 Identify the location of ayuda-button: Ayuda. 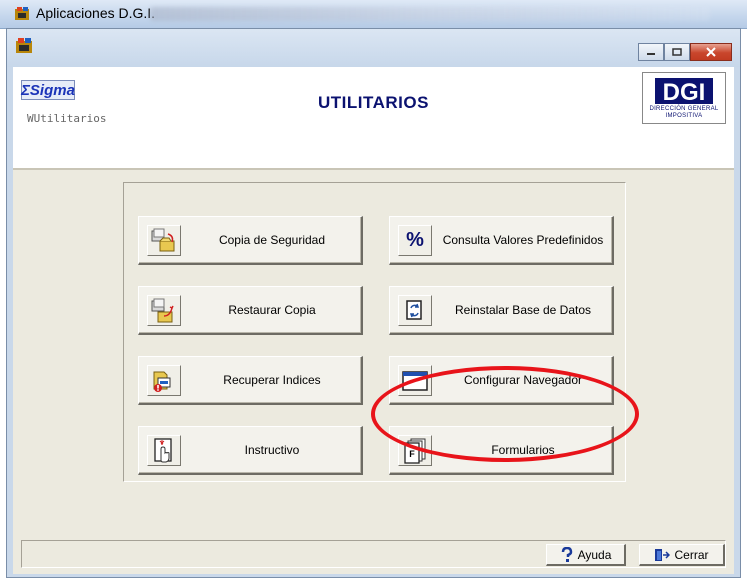
(586, 555).